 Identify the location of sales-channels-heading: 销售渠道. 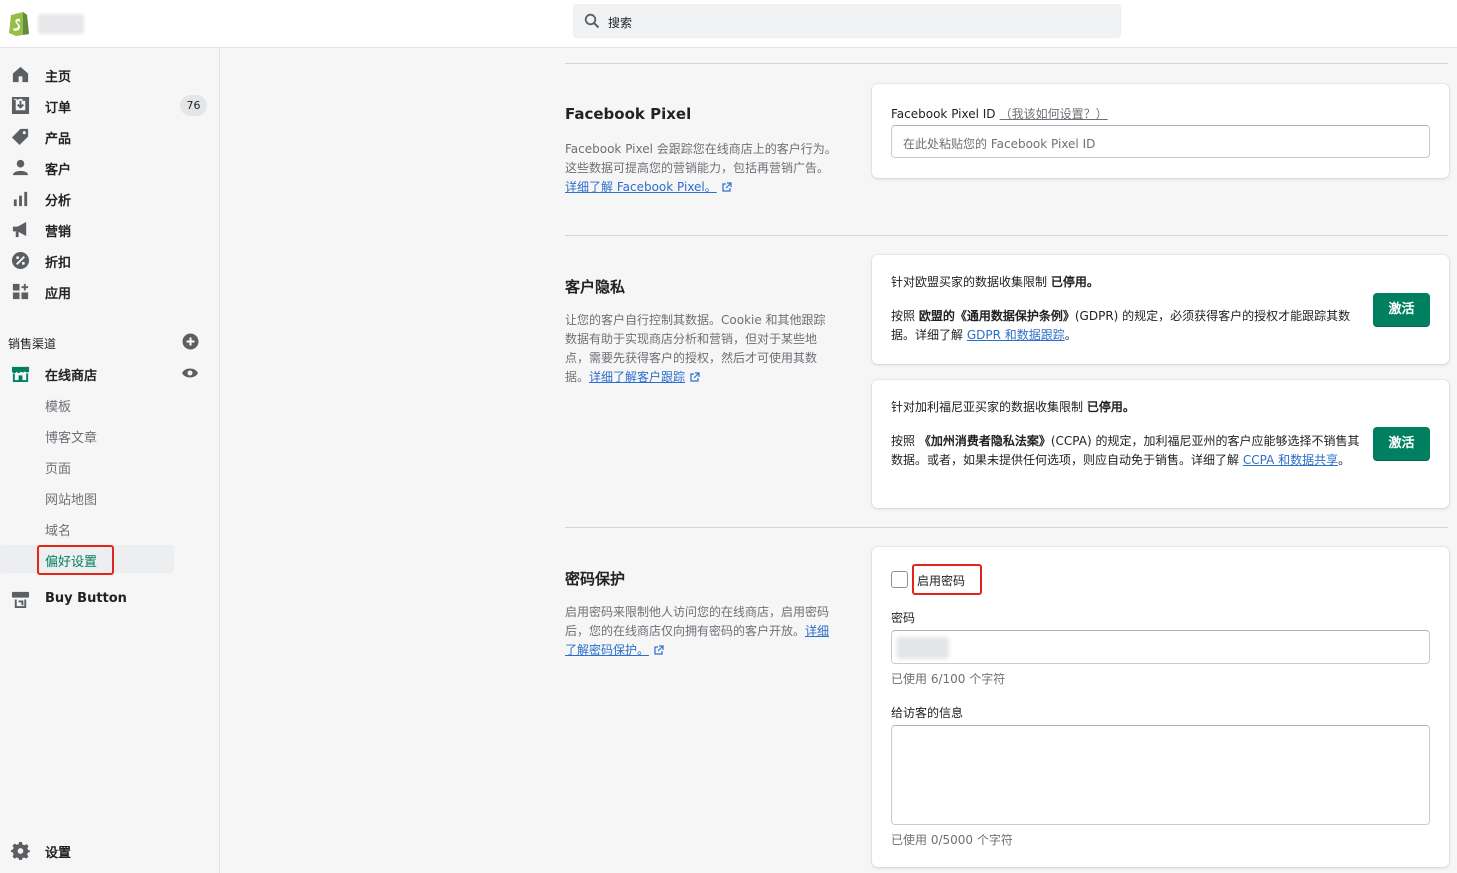
(32, 344).